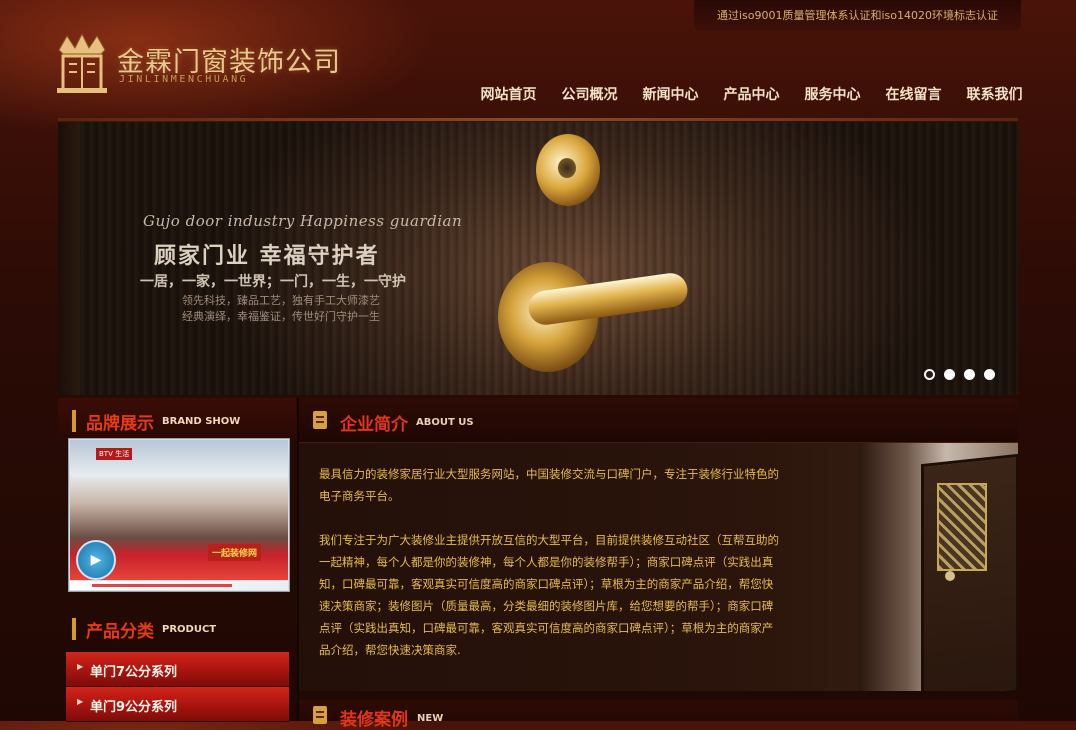 The height and width of the screenshot is (730, 1076). Describe the element at coordinates (82, 62) in the screenshot. I see `logo-emblem-icon` at that location.